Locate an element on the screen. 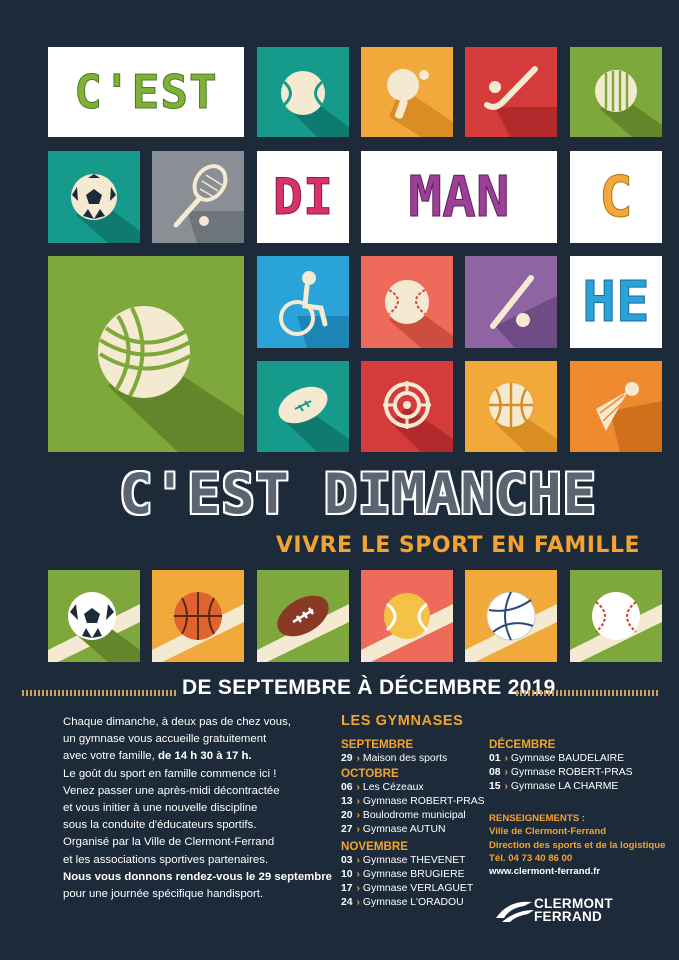  schedule-row: 15 › Gymnase LA CHARME is located at coordinates (579, 787).